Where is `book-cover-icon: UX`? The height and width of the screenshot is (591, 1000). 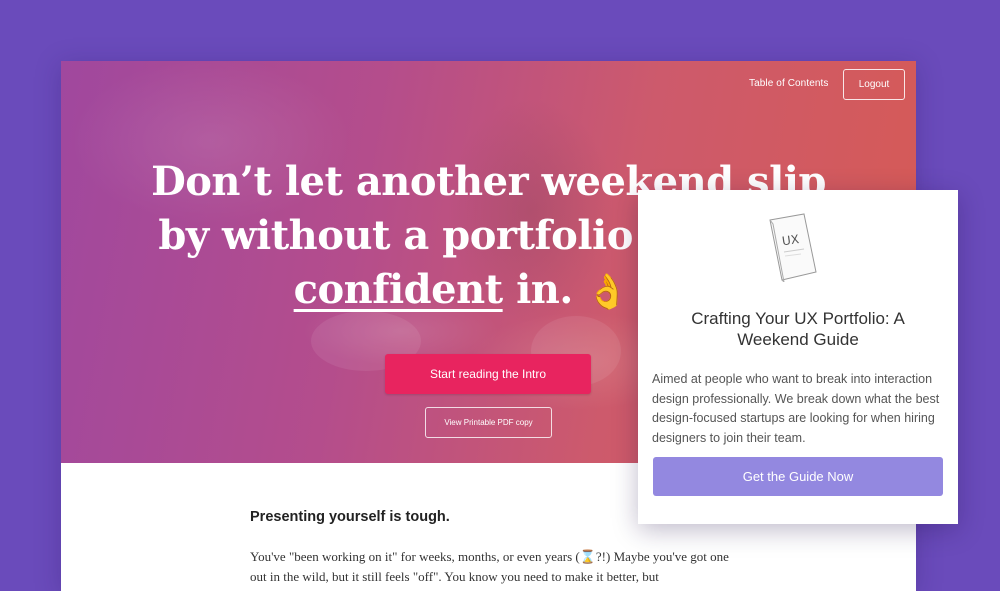
book-cover-icon: UX is located at coordinates (793, 247).